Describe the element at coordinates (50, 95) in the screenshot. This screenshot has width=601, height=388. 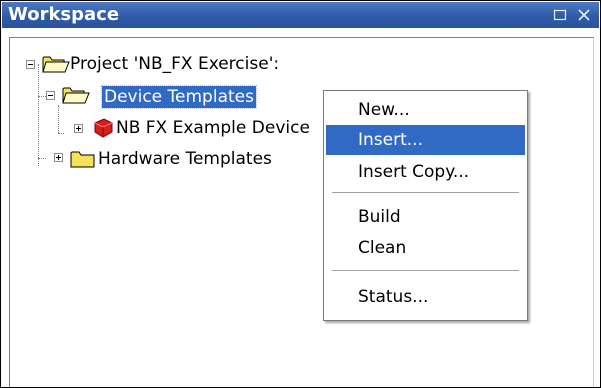
I see `device-templates-collapse-toggle` at that location.